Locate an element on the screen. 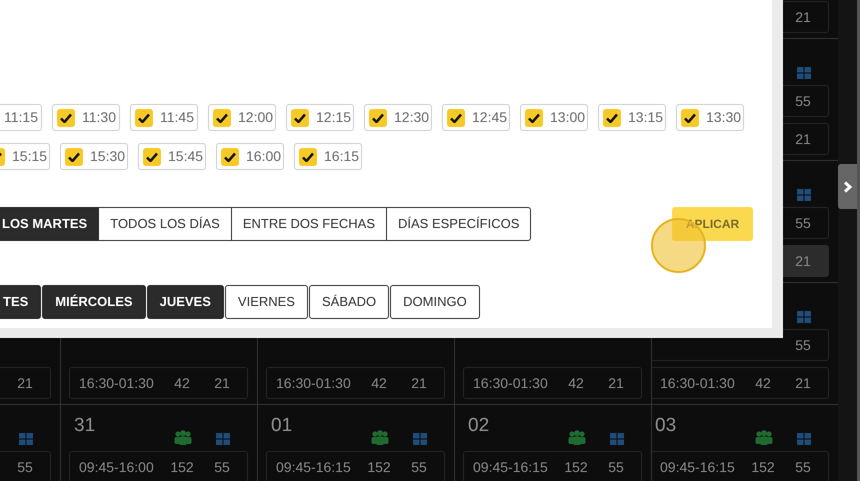  weekday-toggle: SÁBADO is located at coordinates (349, 302).